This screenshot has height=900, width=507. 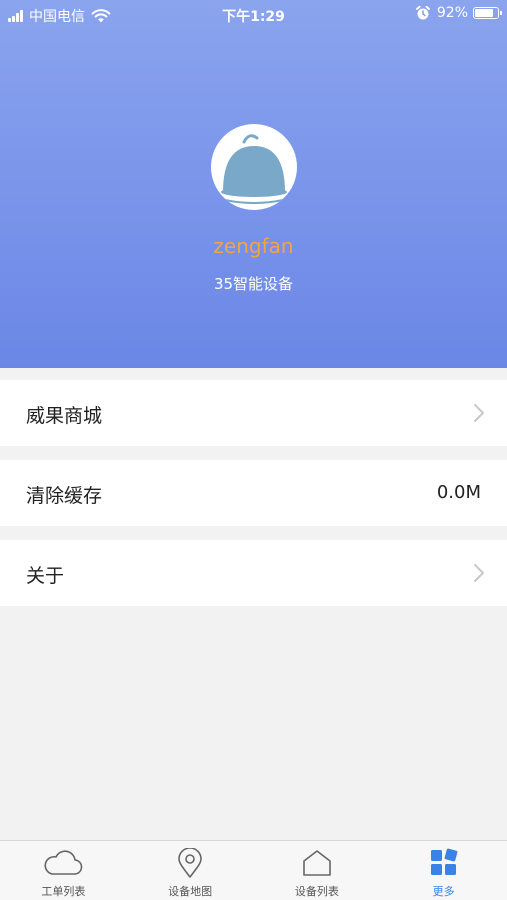 I want to click on tab-label: 工单列表, so click(x=63, y=891).